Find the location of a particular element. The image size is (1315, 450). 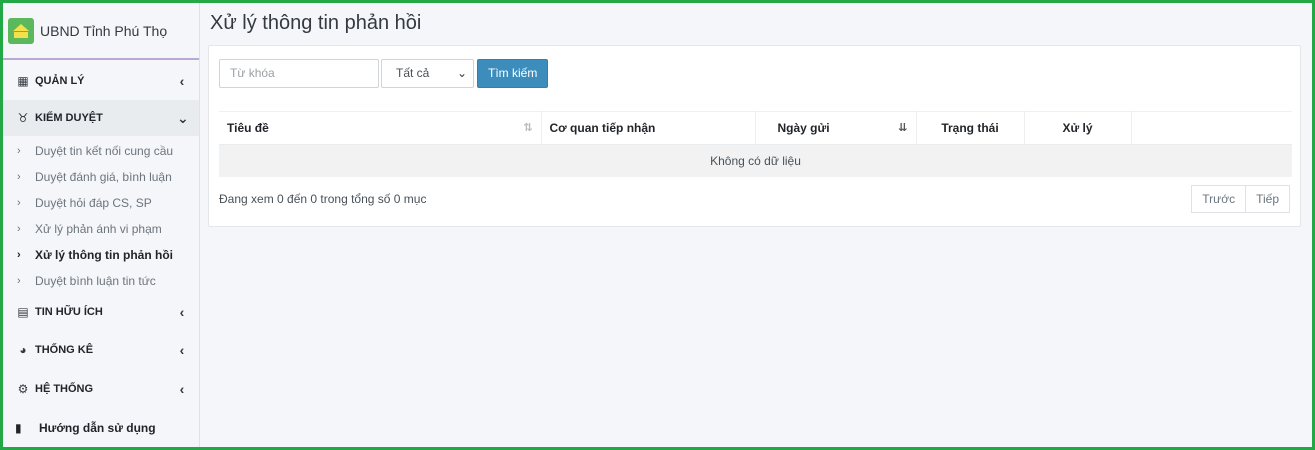

brand-name: UBND Tỉnh Phú Thọ is located at coordinates (104, 30).